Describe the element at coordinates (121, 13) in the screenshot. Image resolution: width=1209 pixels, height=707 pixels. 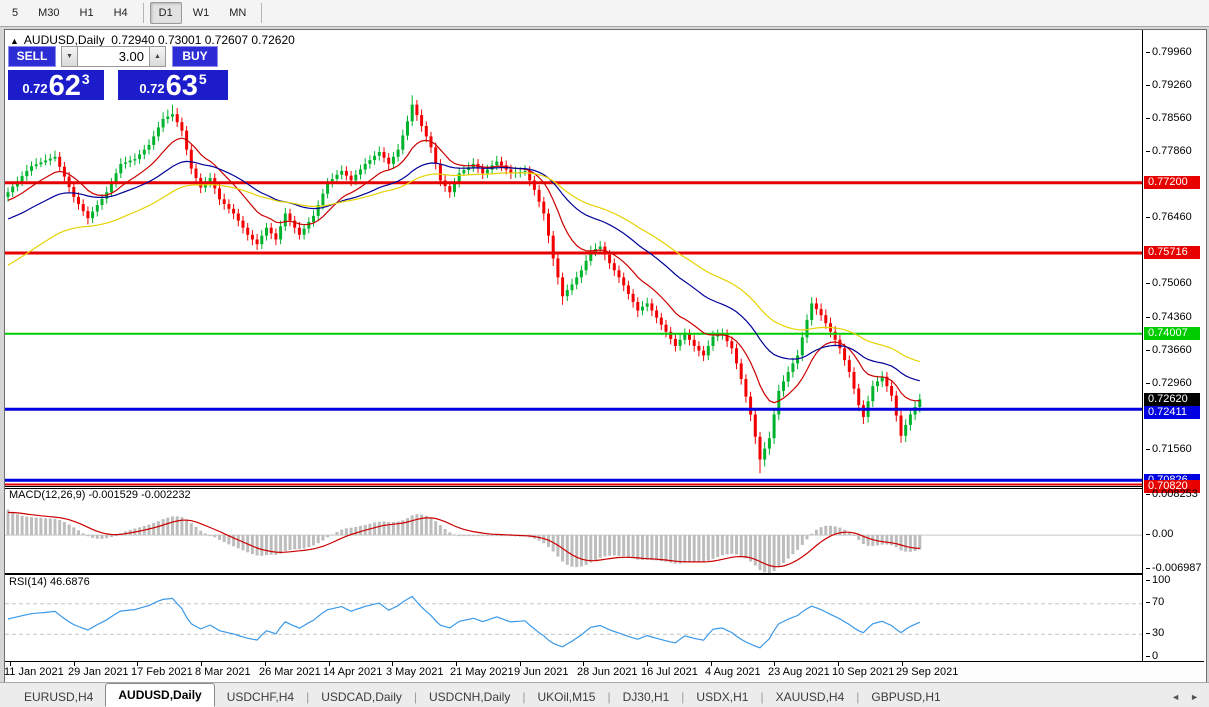
I see `timeframe-button-h4: H4` at that location.